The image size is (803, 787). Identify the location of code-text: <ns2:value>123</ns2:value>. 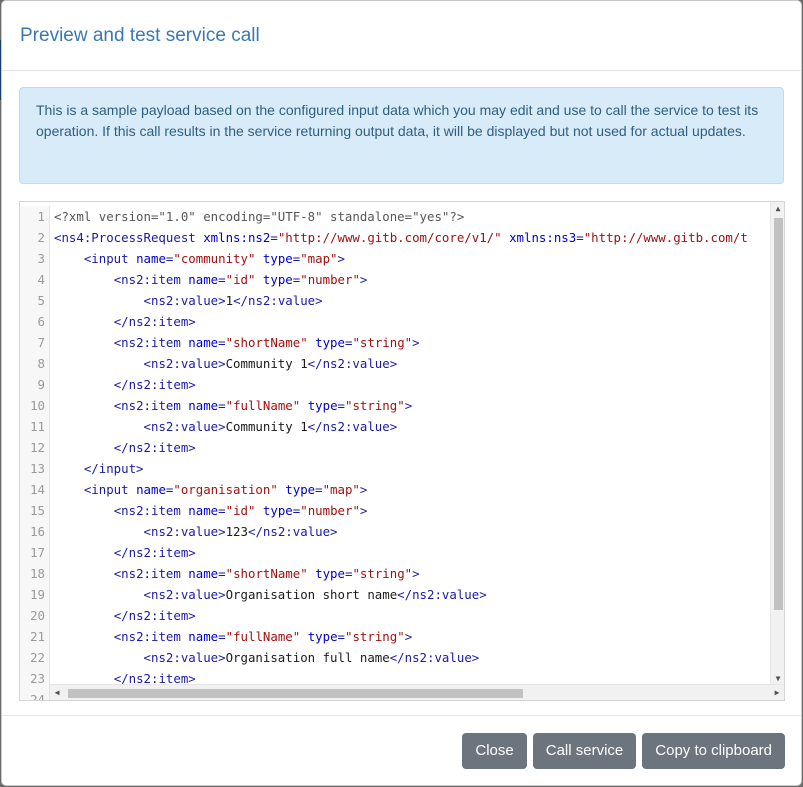
(194, 531).